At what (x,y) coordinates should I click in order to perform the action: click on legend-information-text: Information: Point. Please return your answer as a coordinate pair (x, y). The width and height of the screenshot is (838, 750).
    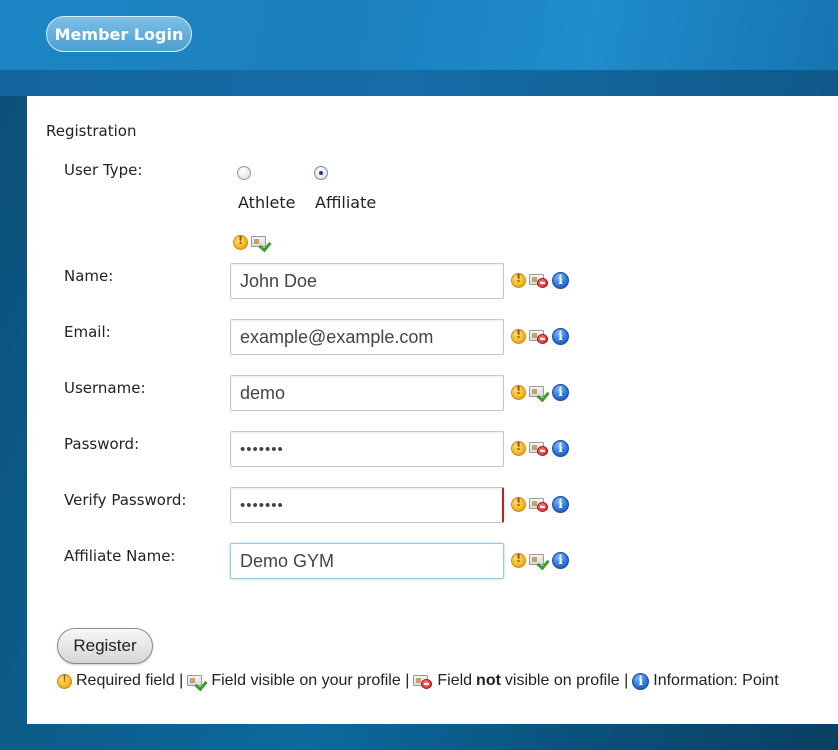
    Looking at the image, I should click on (716, 680).